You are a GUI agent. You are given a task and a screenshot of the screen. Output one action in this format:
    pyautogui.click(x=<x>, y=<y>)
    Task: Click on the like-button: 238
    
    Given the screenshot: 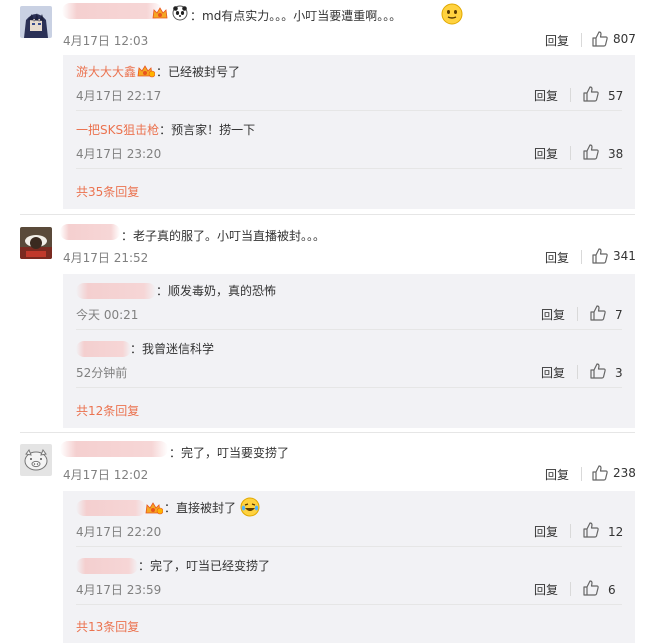 What is the action you would take?
    pyautogui.click(x=613, y=473)
    